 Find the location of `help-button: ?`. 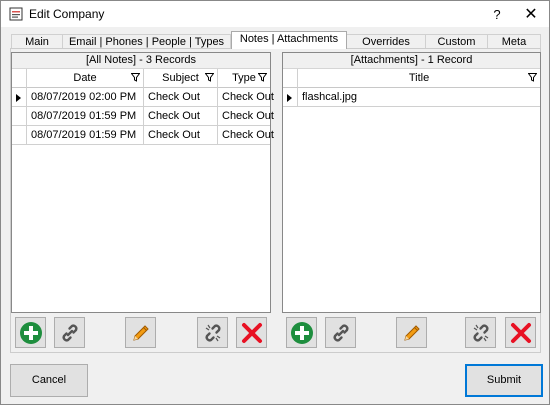

help-button: ? is located at coordinates (497, 14).